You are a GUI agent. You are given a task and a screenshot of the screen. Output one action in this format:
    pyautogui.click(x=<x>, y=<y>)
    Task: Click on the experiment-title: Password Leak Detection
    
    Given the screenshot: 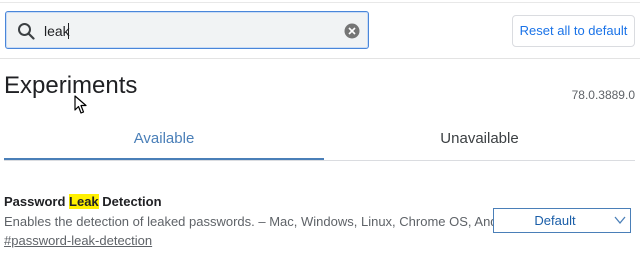 What is the action you would take?
    pyautogui.click(x=83, y=201)
    